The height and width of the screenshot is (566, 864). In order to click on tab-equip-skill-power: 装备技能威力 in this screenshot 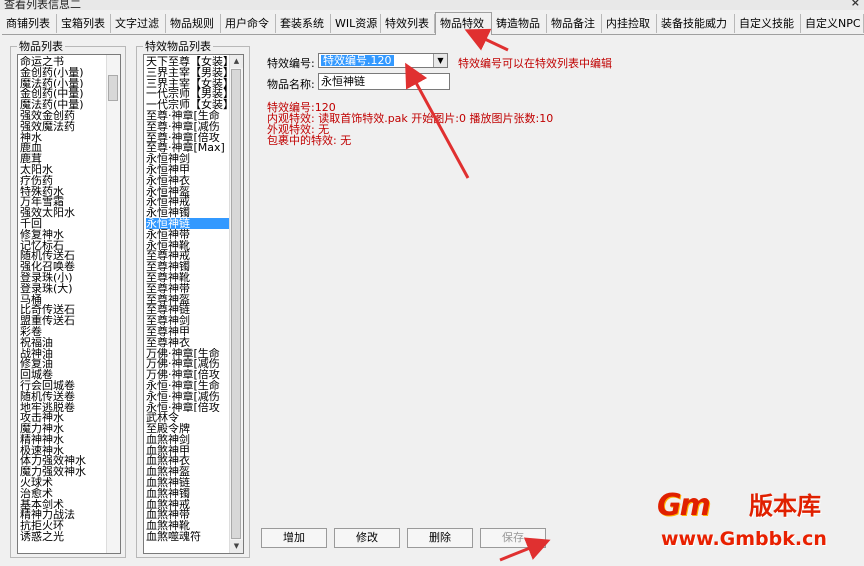, I will do `click(696, 23)`.